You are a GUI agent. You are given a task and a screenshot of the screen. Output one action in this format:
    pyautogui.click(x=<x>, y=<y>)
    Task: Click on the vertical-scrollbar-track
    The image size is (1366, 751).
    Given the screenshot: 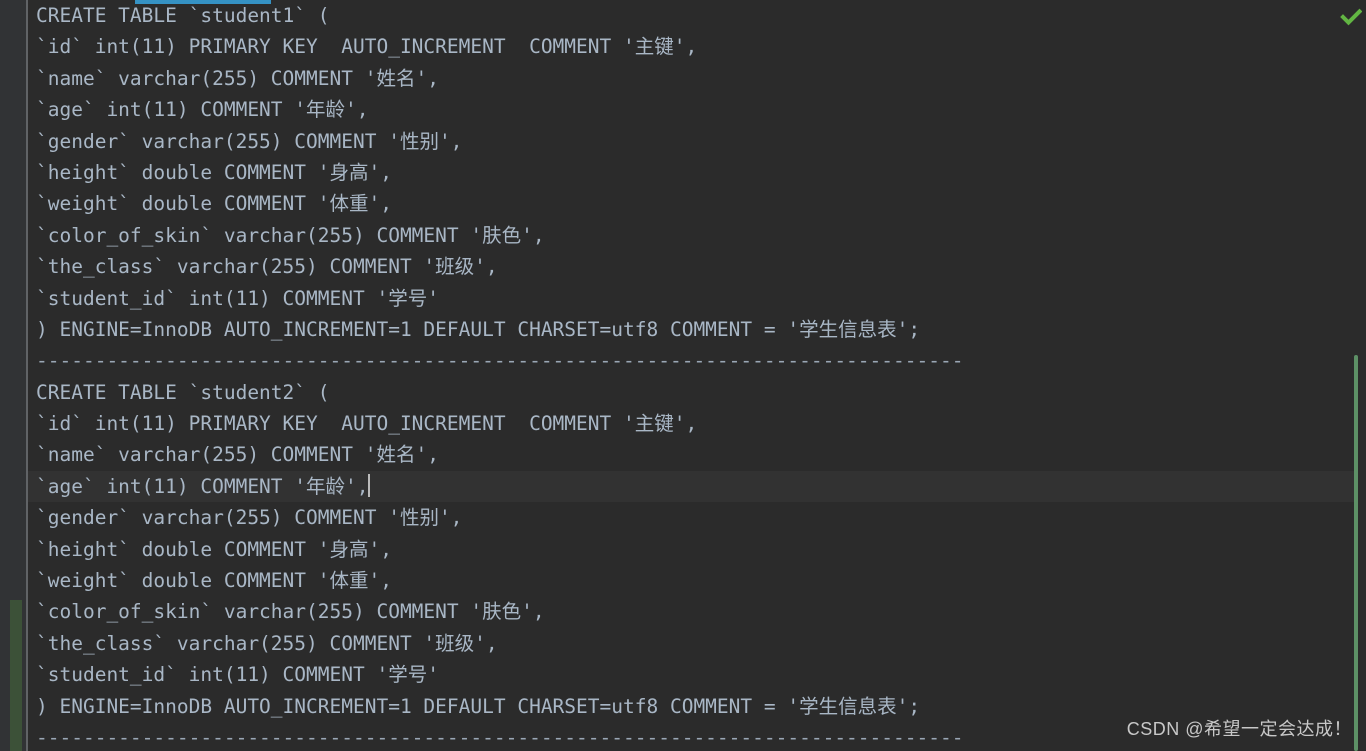 What is the action you would take?
    pyautogui.click(x=1360, y=375)
    